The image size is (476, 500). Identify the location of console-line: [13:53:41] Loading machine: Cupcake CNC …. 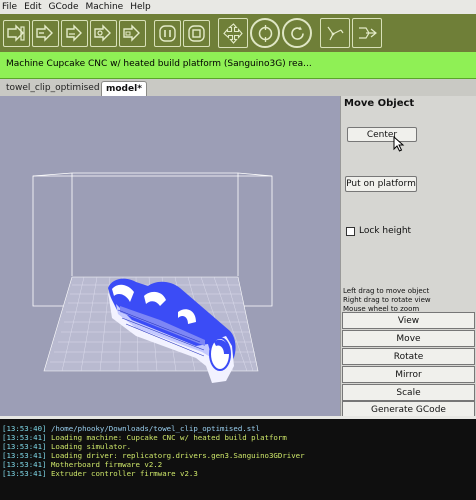
(238, 437).